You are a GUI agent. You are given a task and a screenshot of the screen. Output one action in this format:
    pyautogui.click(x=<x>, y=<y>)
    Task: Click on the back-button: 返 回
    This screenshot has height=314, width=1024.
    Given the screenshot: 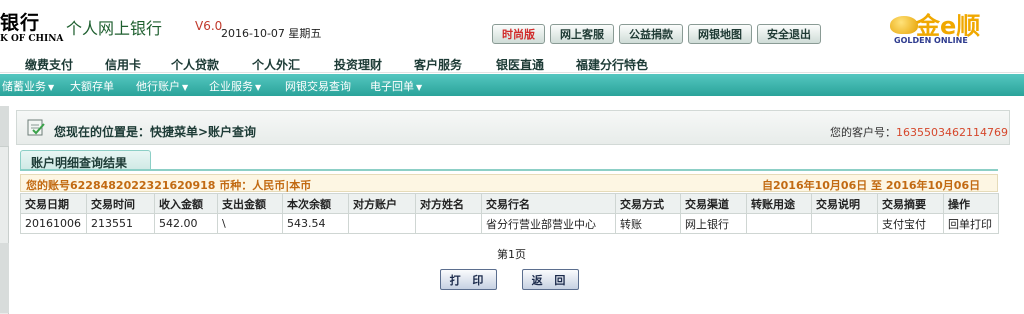 What is the action you would take?
    pyautogui.click(x=550, y=279)
    